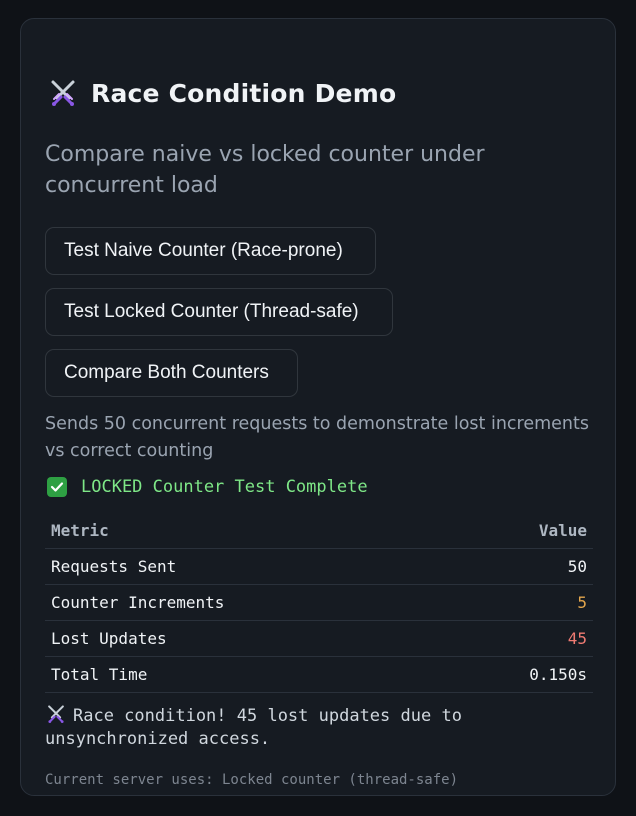  Describe the element at coordinates (518, 566) in the screenshot. I see `metric-value: 50` at that location.